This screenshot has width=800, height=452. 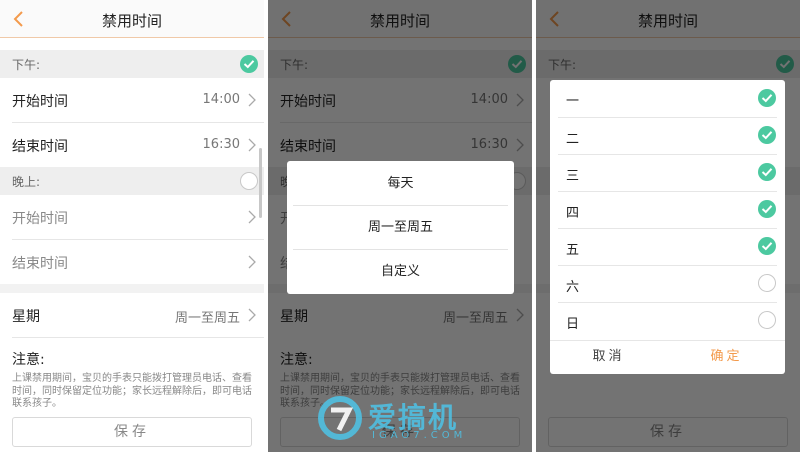 I want to click on day-label: 二, so click(x=573, y=139).